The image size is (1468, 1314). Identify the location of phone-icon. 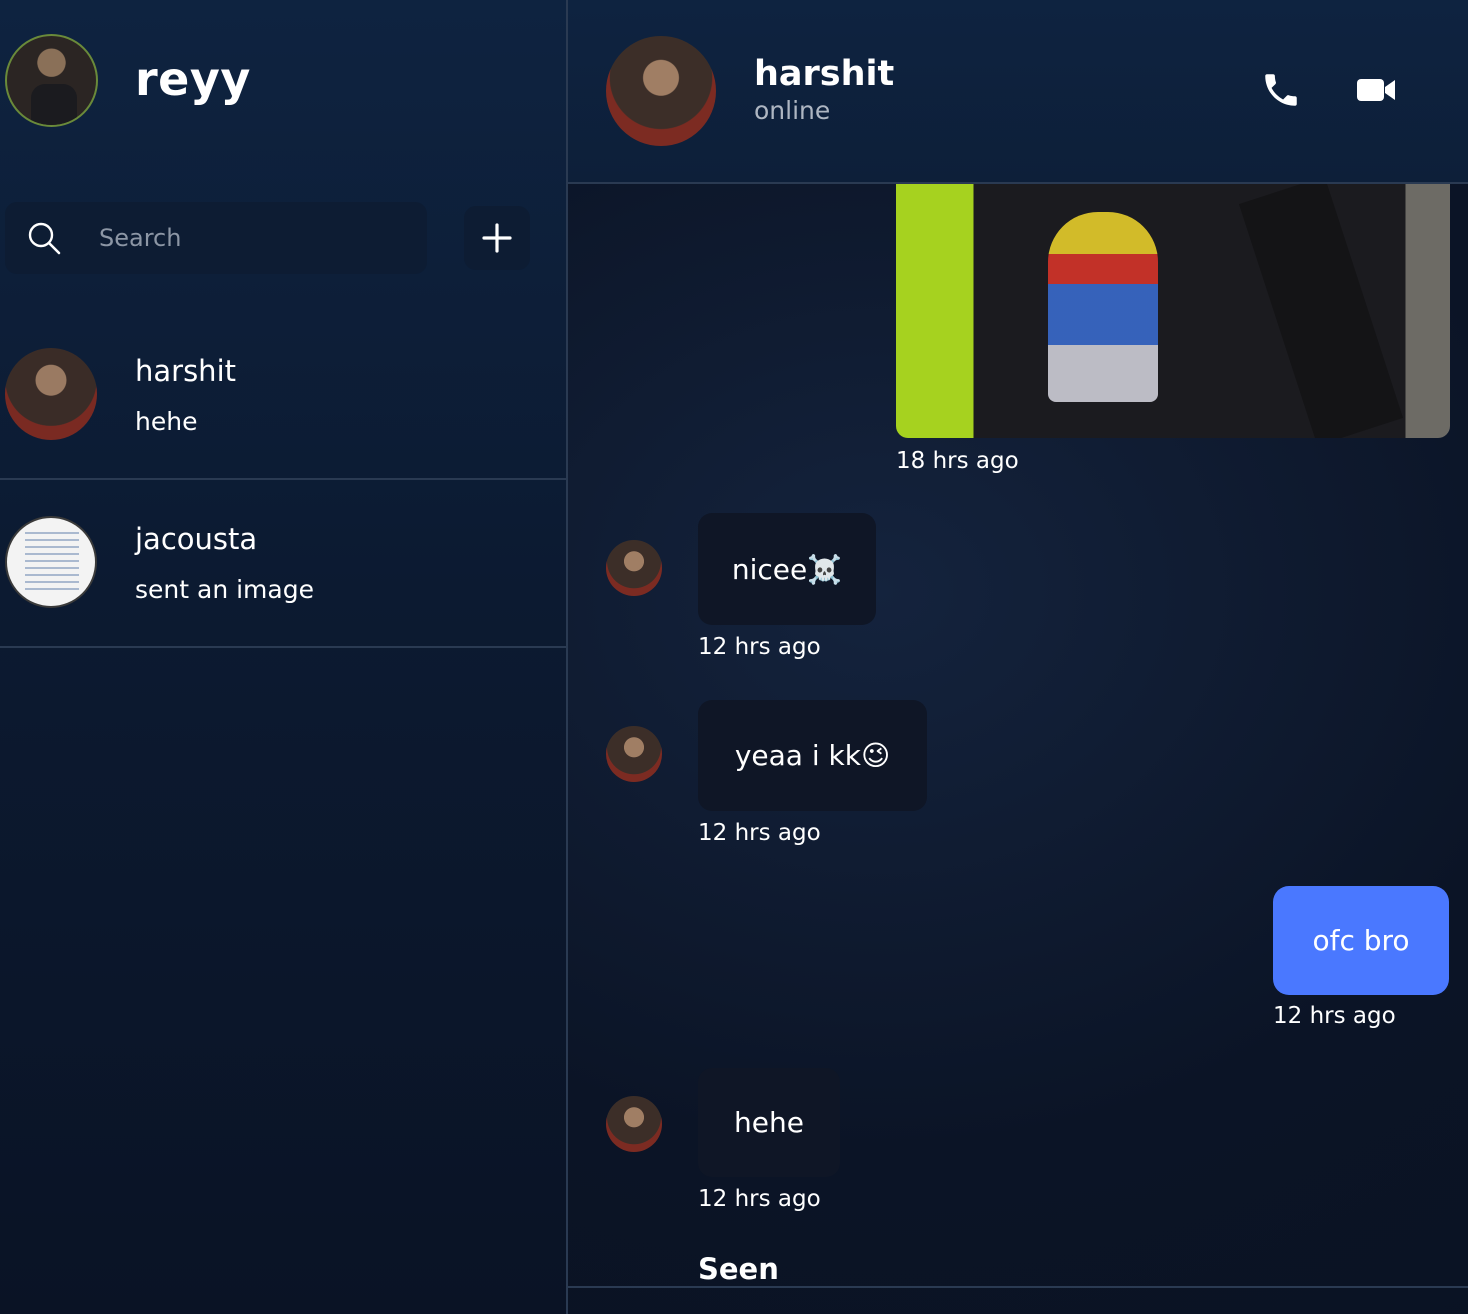
(1281, 90).